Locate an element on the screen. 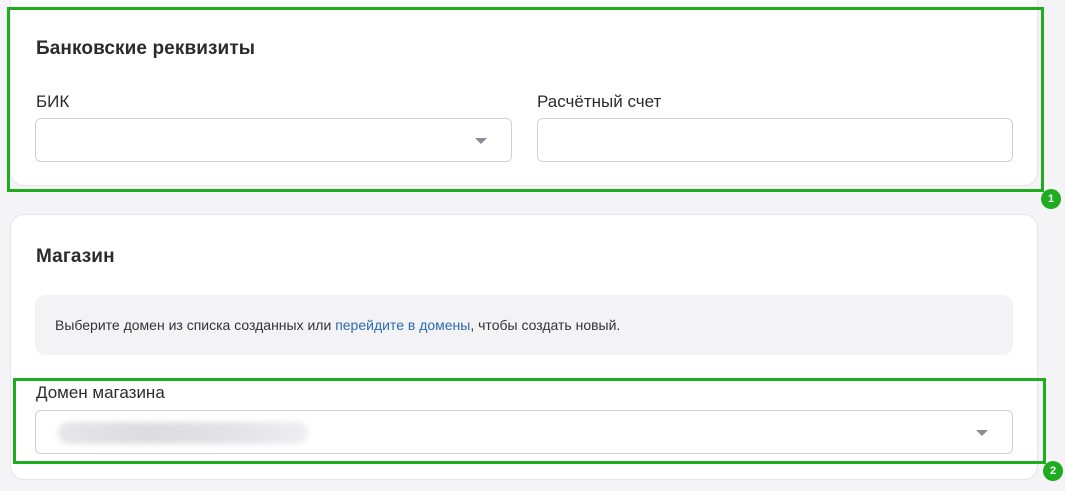 This screenshot has width=1065, height=491. highlight-badge-2: 2 is located at coordinates (1053, 471).